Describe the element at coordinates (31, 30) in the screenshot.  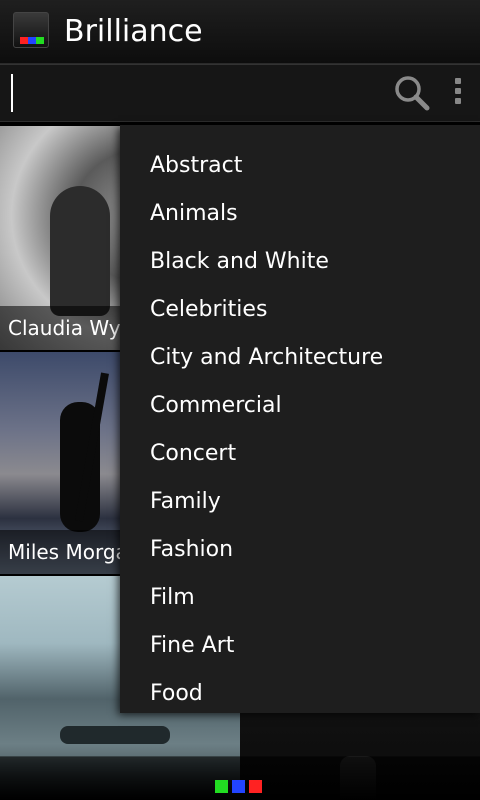
I see `app-icon` at that location.